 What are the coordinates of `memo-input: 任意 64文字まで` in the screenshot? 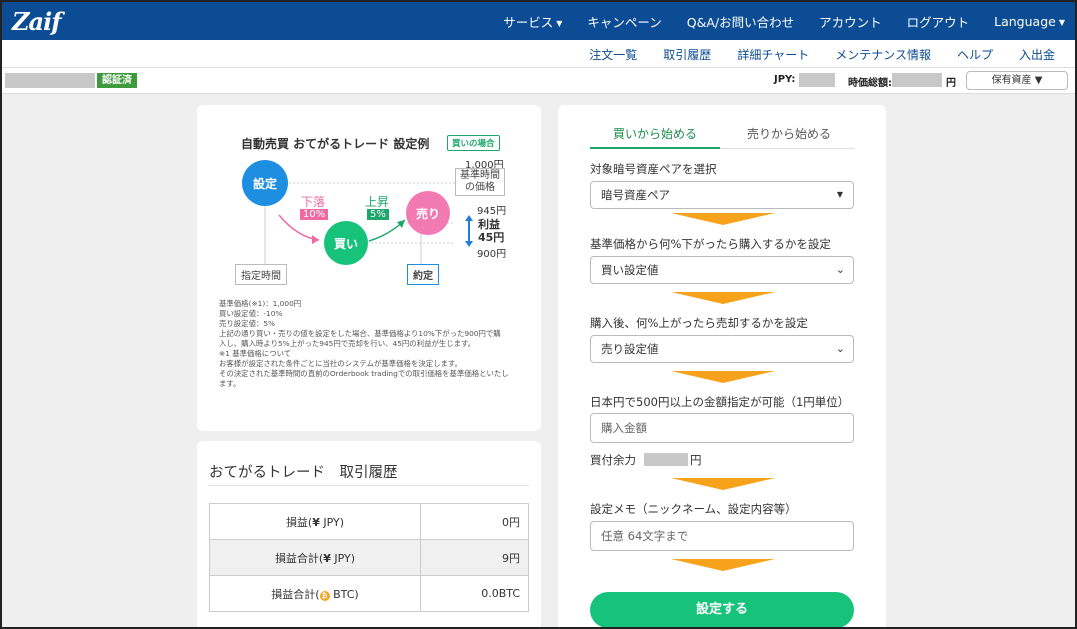 It's located at (722, 536).